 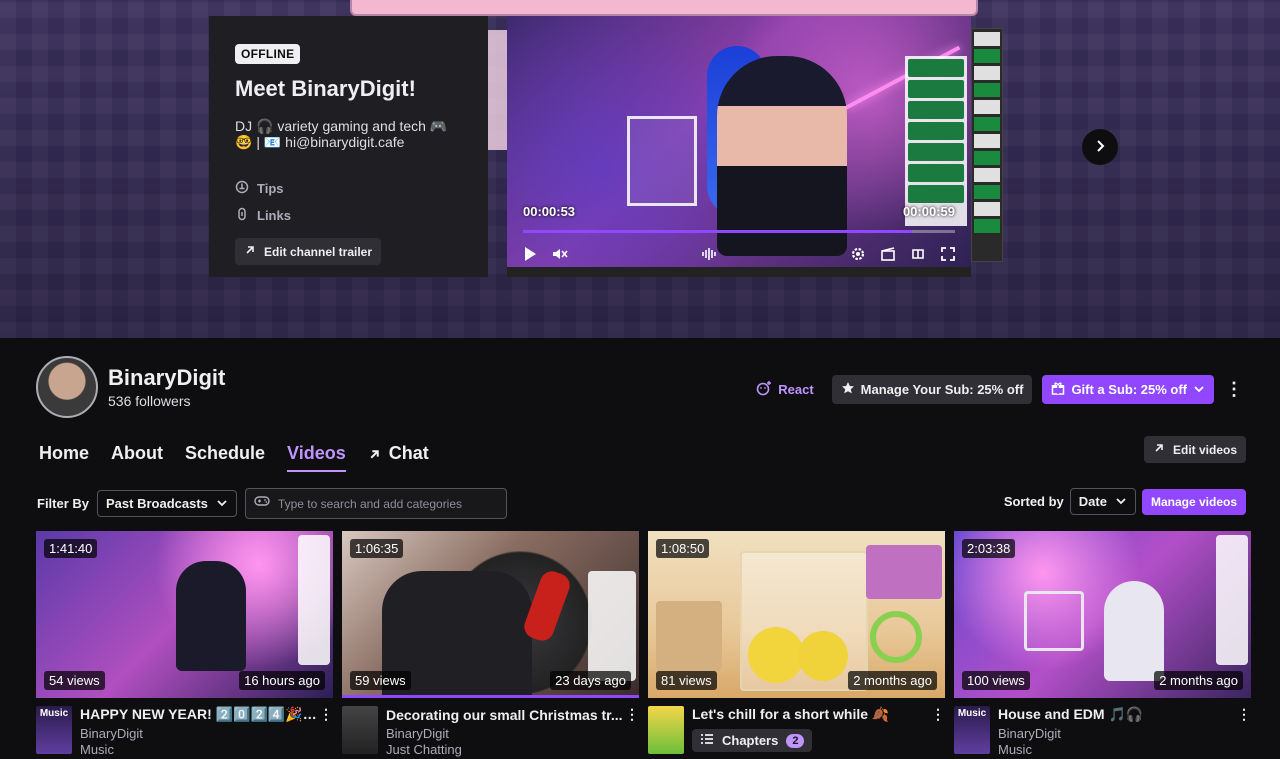 I want to click on clip-icon, so click(x=888, y=254).